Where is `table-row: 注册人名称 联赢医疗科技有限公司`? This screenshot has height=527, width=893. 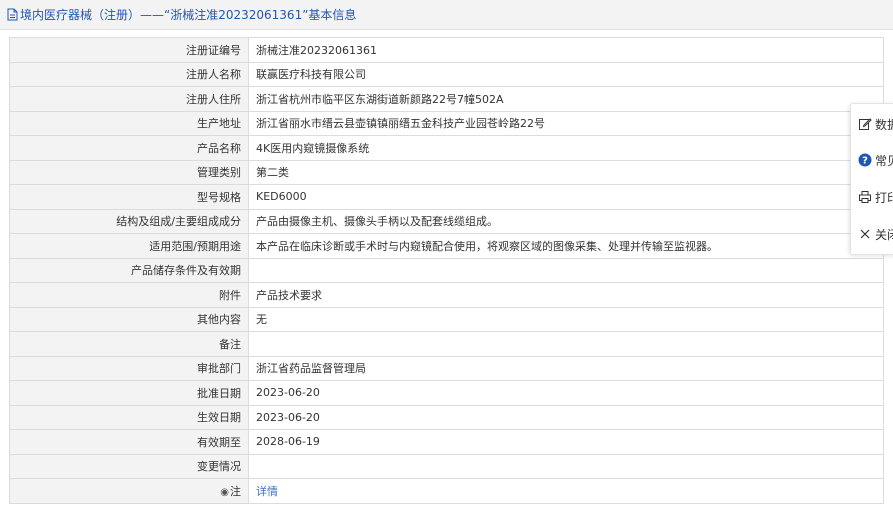 table-row: 注册人名称 联赢医疗科技有限公司 is located at coordinates (446, 74).